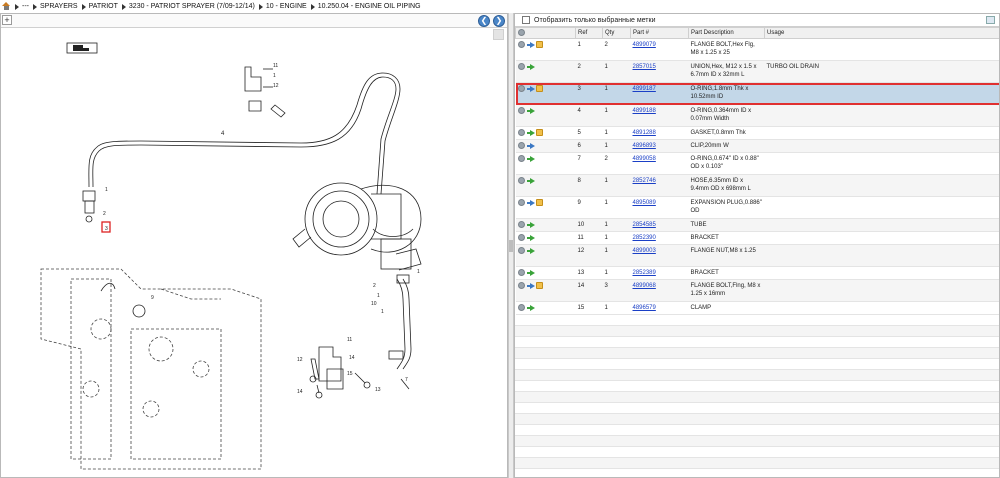  Describe the element at coordinates (659, 49) in the screenshot. I see `part-number-link: 4899079` at that location.